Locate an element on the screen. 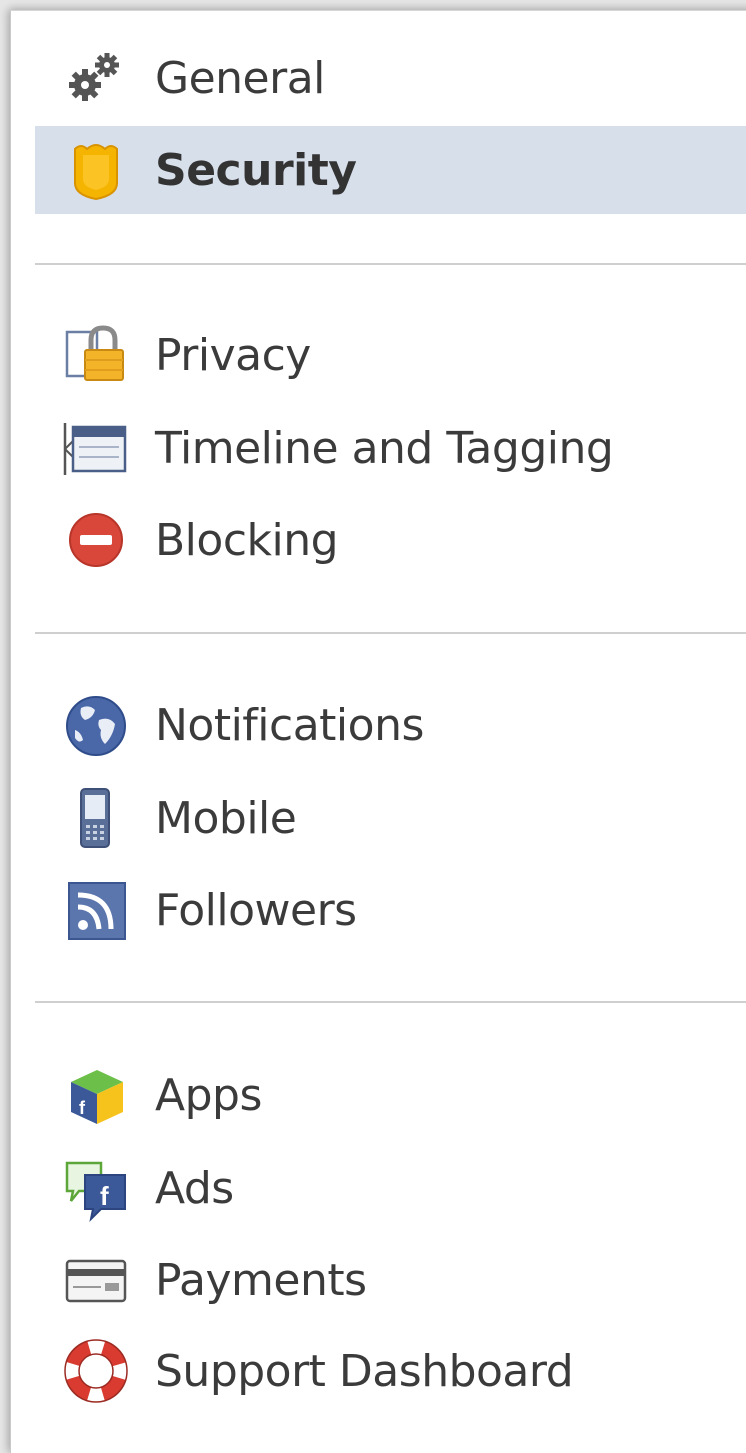  sidebar-item-apps: f Apps is located at coordinates (390, 1095).